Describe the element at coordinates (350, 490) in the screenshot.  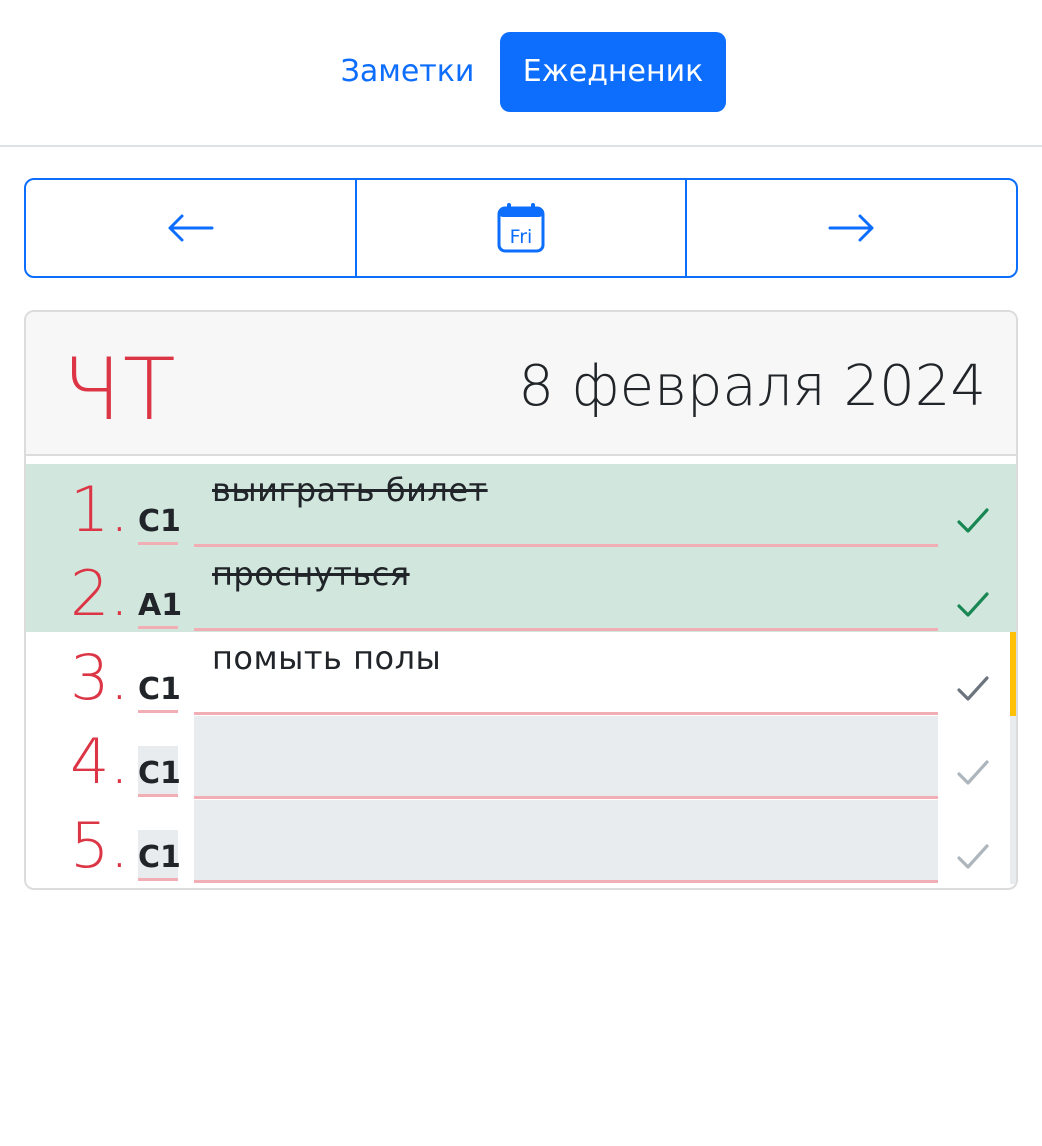
I see `task-text: выиграть билет` at that location.